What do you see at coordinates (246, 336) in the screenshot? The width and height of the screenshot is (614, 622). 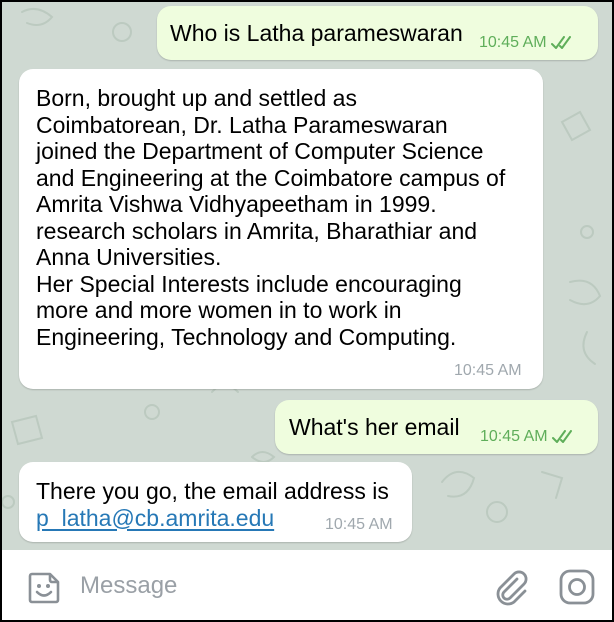 I see `message-line: Engineering, Technology and Computing.` at bounding box center [246, 336].